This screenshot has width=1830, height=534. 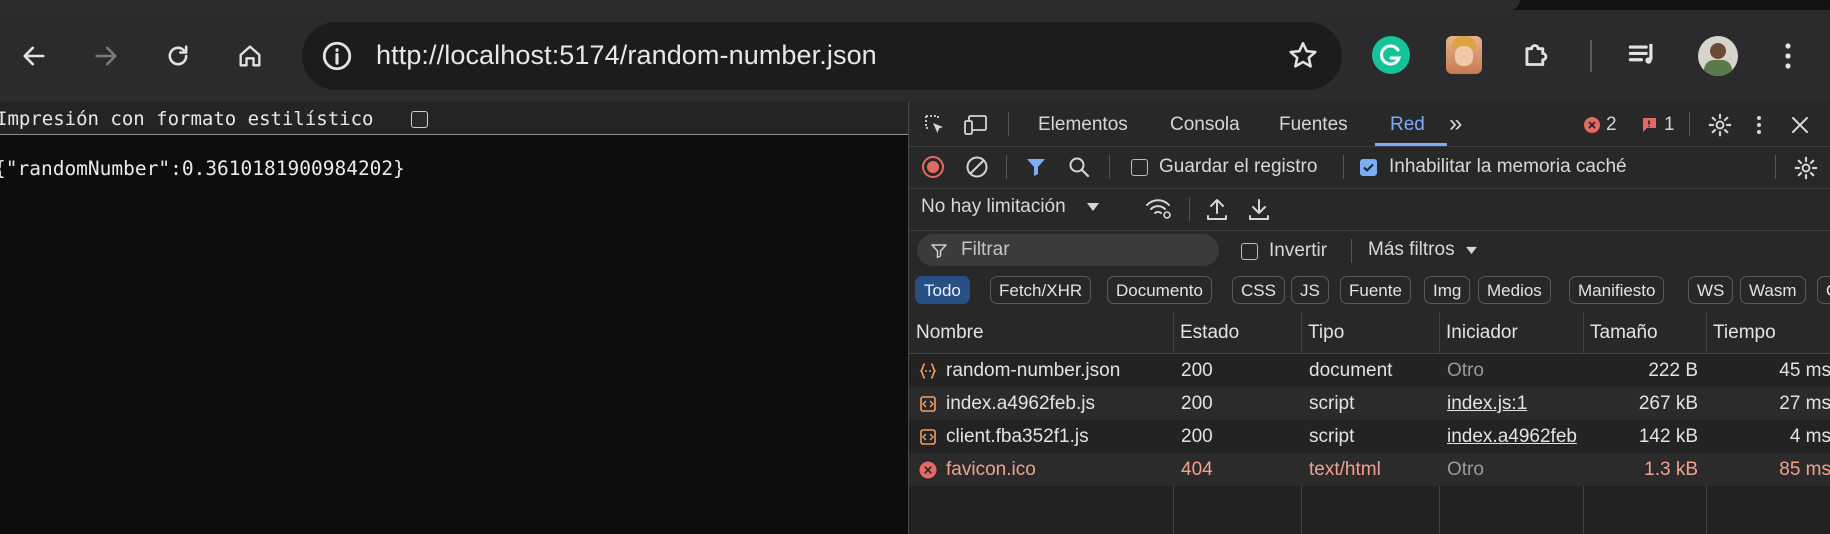 I want to click on chip-js: JS, so click(x=1310, y=290).